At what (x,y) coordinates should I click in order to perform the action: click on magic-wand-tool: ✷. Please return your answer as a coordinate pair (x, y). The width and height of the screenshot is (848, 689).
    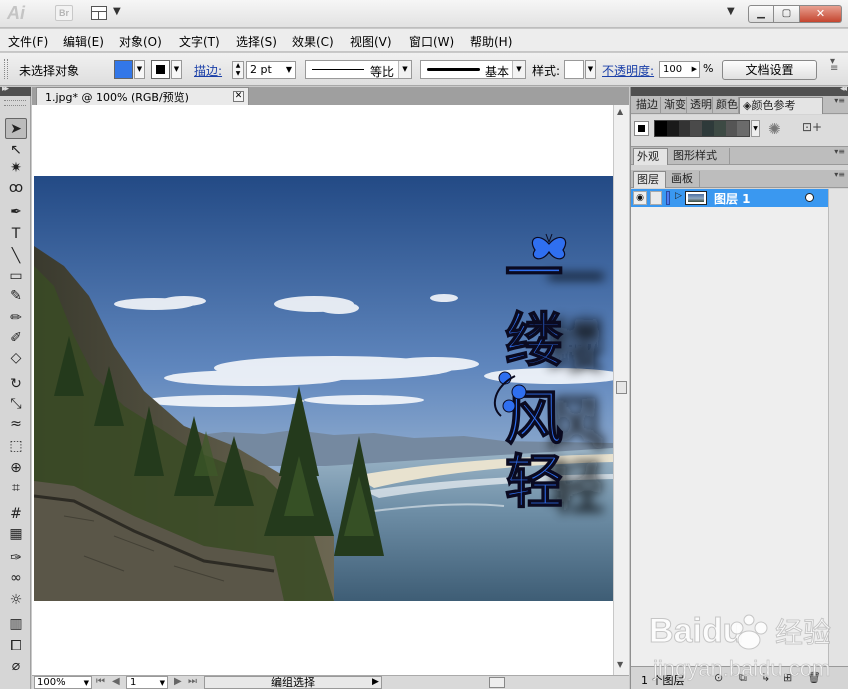
    Looking at the image, I should click on (16, 168).